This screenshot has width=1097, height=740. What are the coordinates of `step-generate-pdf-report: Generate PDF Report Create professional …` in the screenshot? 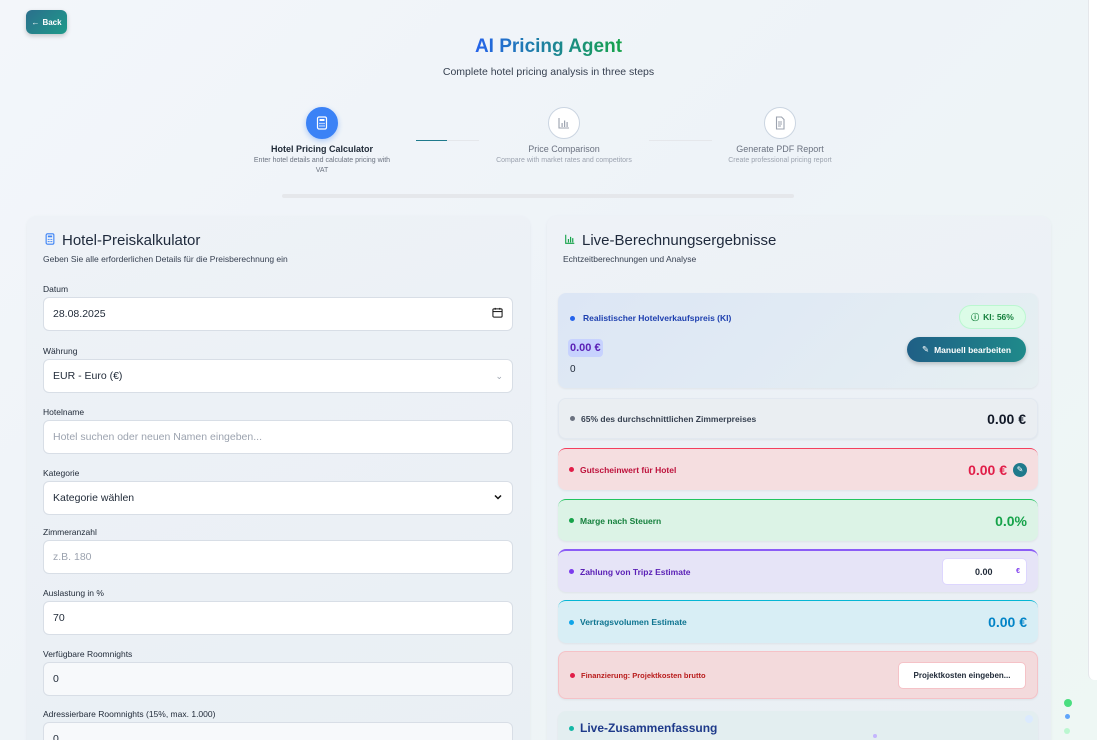 It's located at (780, 136).